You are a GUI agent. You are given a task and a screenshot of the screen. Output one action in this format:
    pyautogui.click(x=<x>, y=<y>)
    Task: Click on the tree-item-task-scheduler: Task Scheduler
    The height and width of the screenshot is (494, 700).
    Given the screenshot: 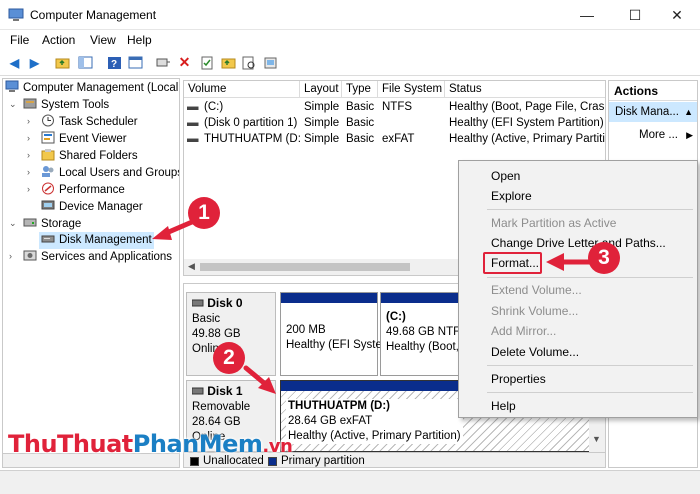 What is the action you would take?
    pyautogui.click(x=89, y=122)
    